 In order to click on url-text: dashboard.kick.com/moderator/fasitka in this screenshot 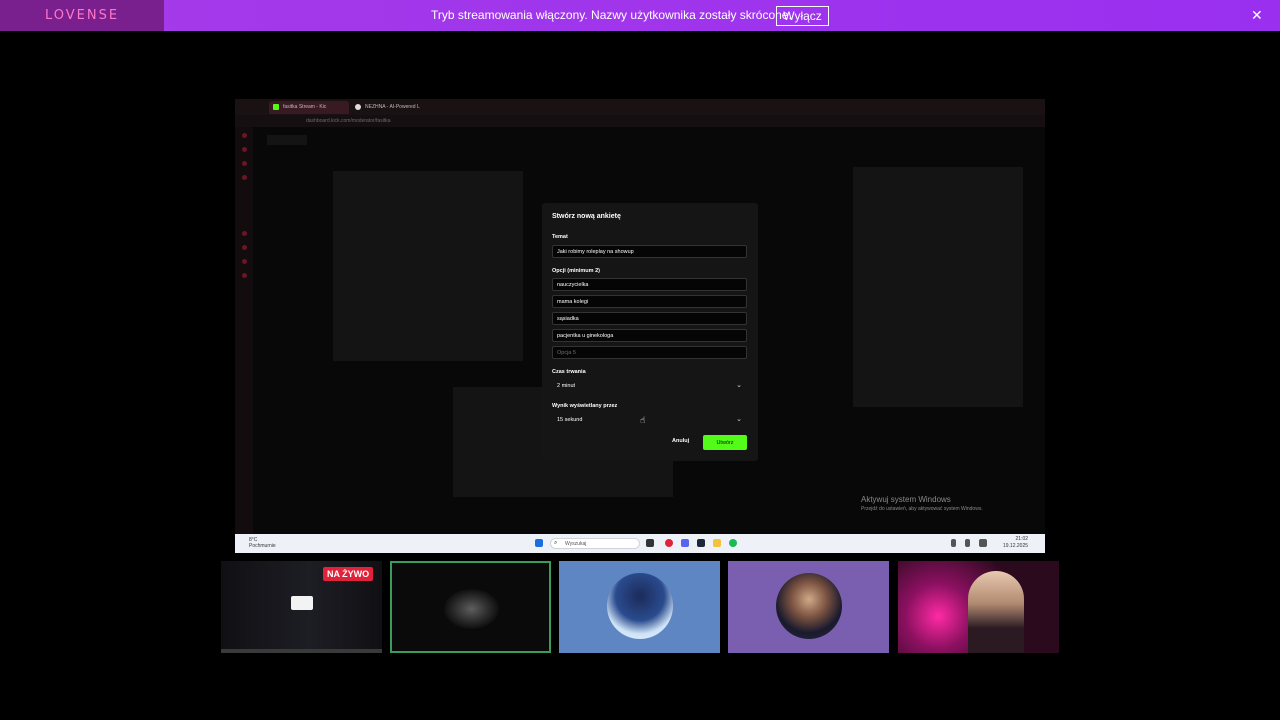, I will do `click(348, 121)`.